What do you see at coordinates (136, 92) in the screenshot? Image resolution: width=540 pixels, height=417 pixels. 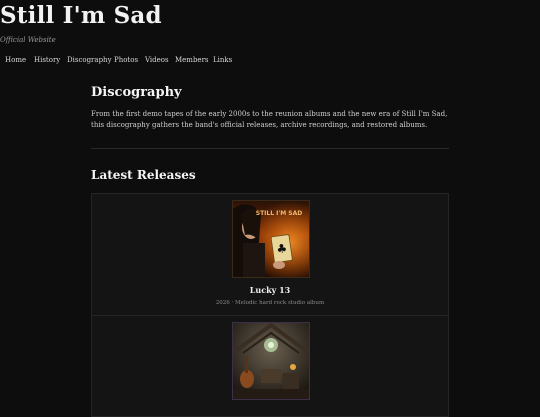 I see `page-title: Discography` at bounding box center [136, 92].